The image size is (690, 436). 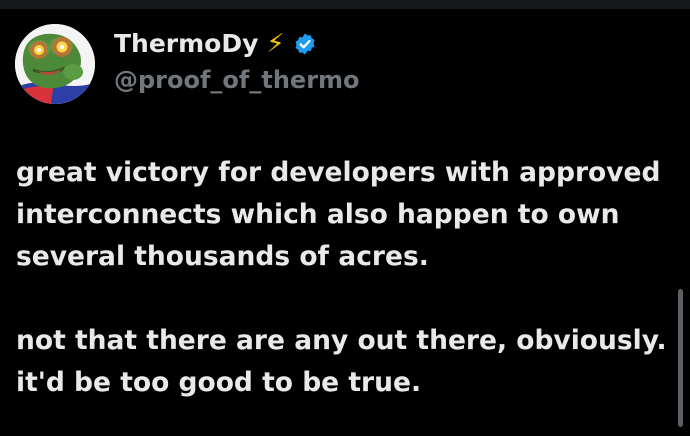 What do you see at coordinates (680, 358) in the screenshot?
I see `scrollbar-thumb` at bounding box center [680, 358].